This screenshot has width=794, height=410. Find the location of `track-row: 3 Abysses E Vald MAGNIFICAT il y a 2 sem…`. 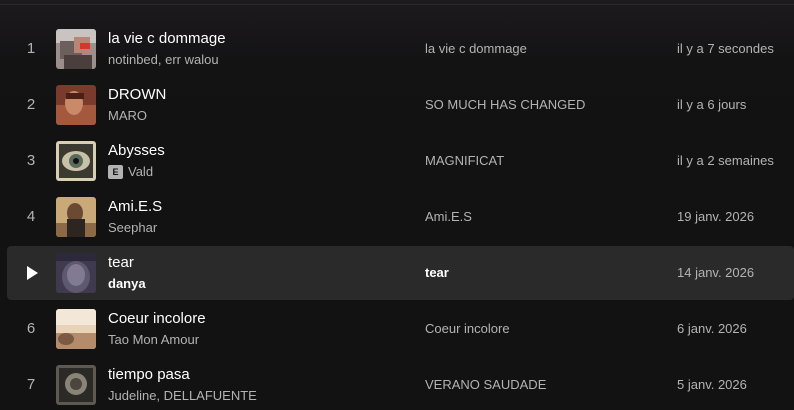

track-row: 3 Abysses E Vald MAGNIFICAT il y a 2 sem… is located at coordinates (400, 161).